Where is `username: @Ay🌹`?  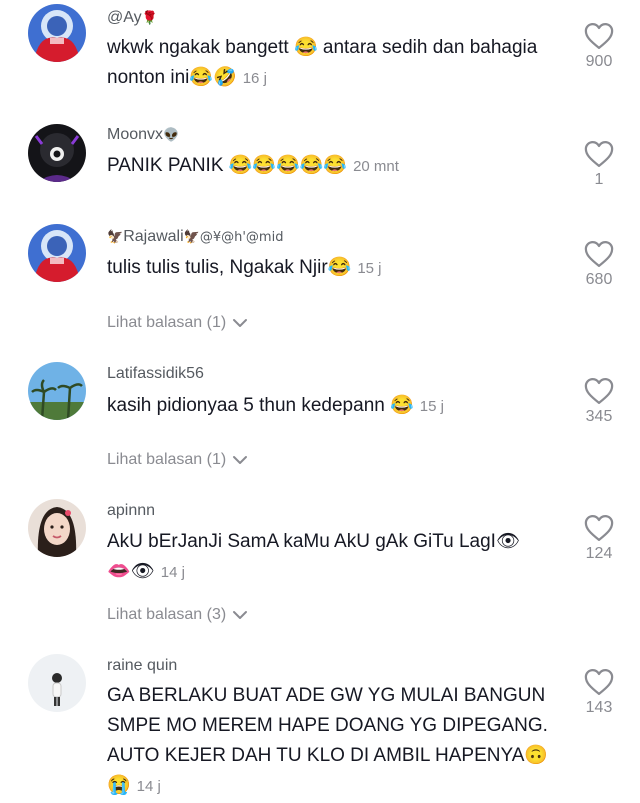 username: @Ay🌹 is located at coordinates (132, 18).